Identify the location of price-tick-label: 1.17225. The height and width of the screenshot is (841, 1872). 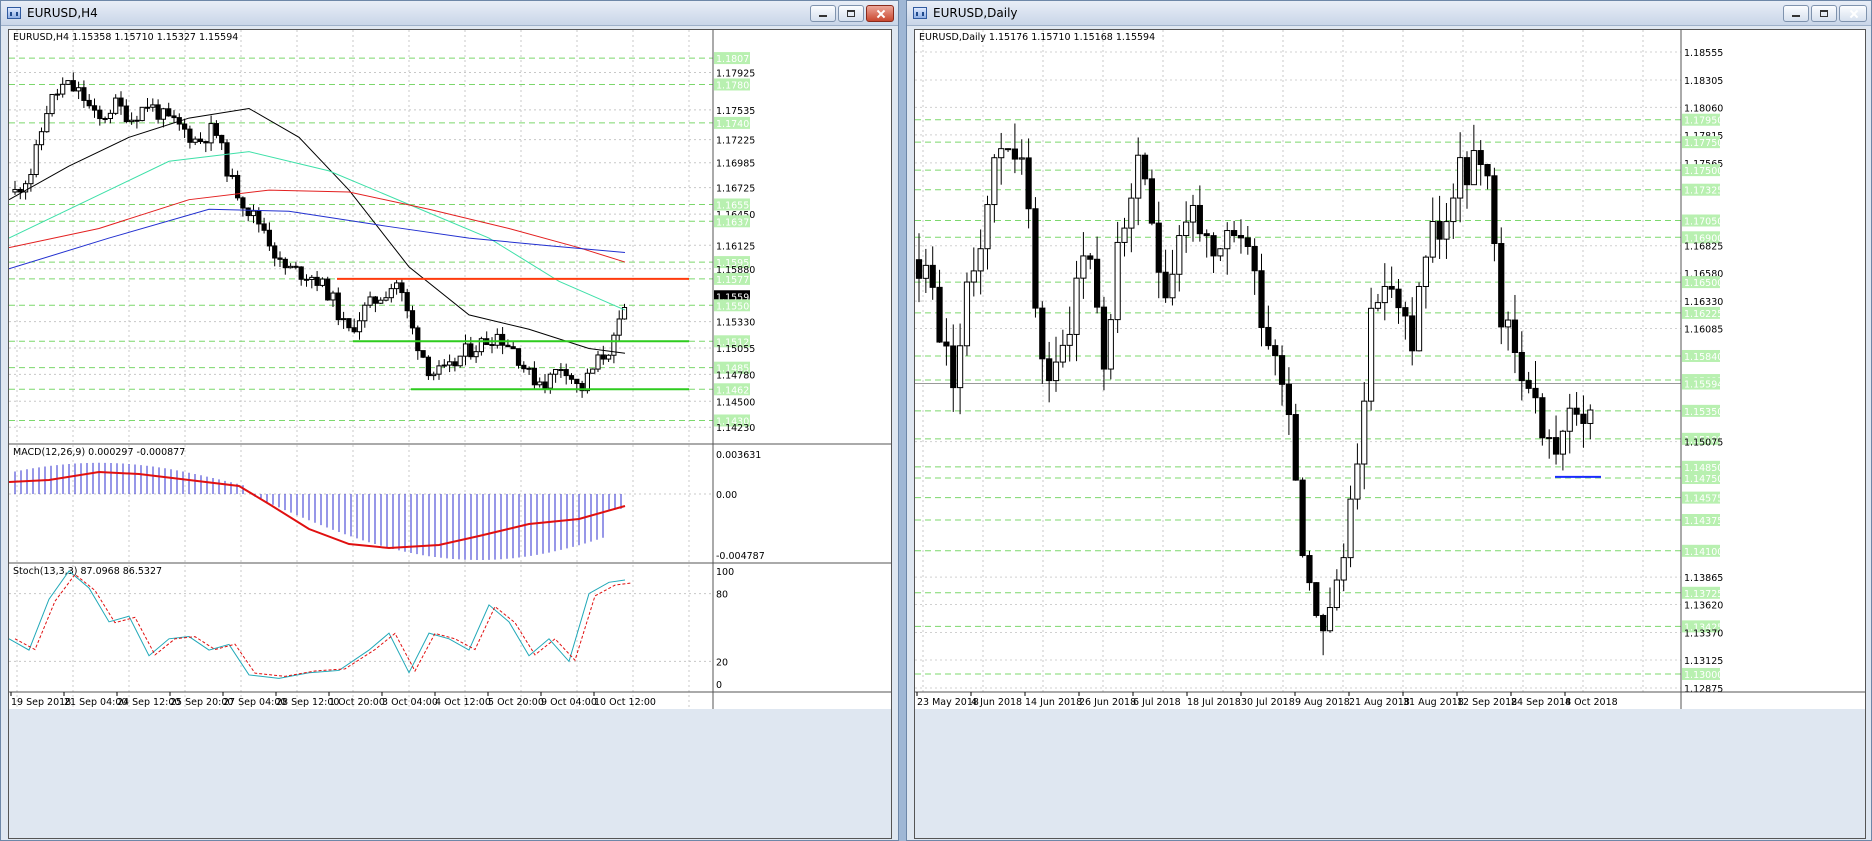
(735, 141).